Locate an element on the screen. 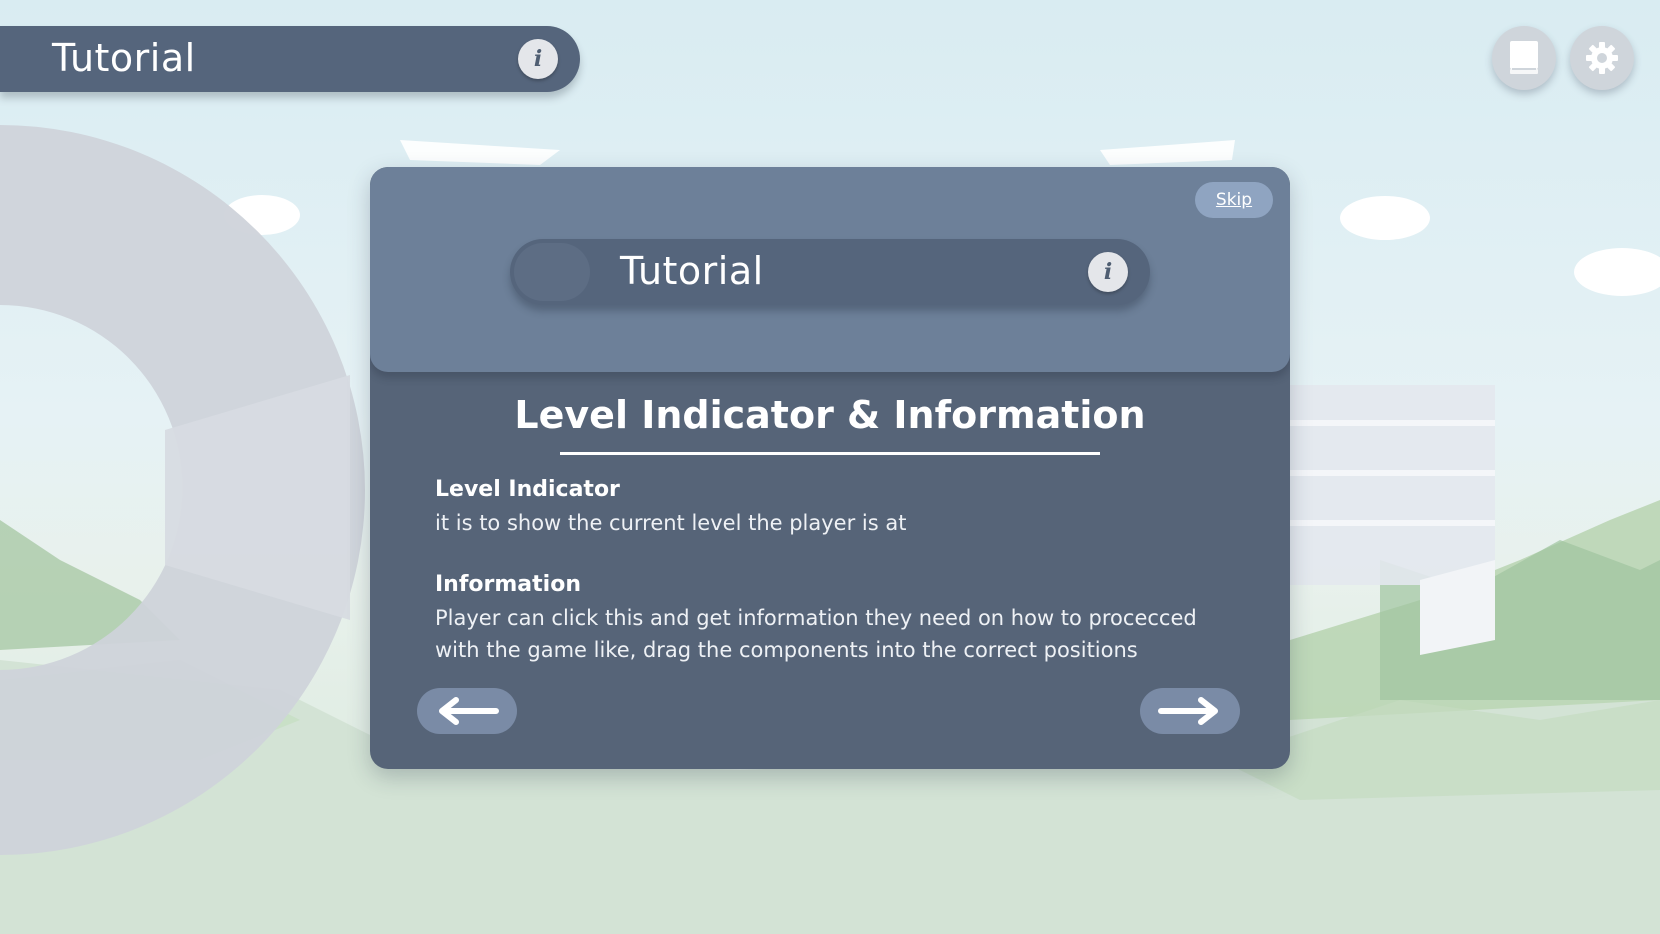  next-button is located at coordinates (1190, 711).